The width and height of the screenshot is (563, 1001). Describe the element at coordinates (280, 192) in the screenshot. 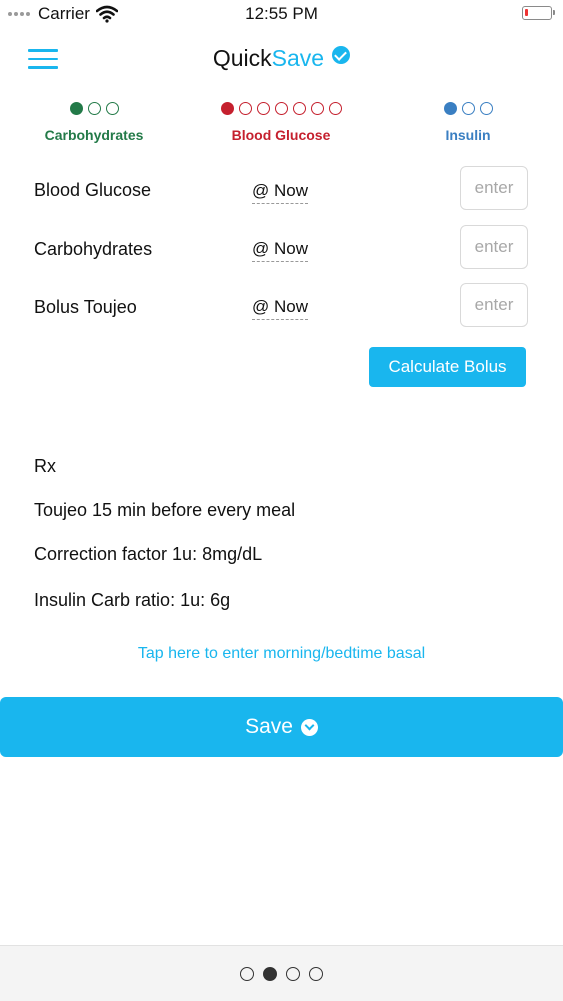

I see `blood-glucose-time: @ Now` at that location.